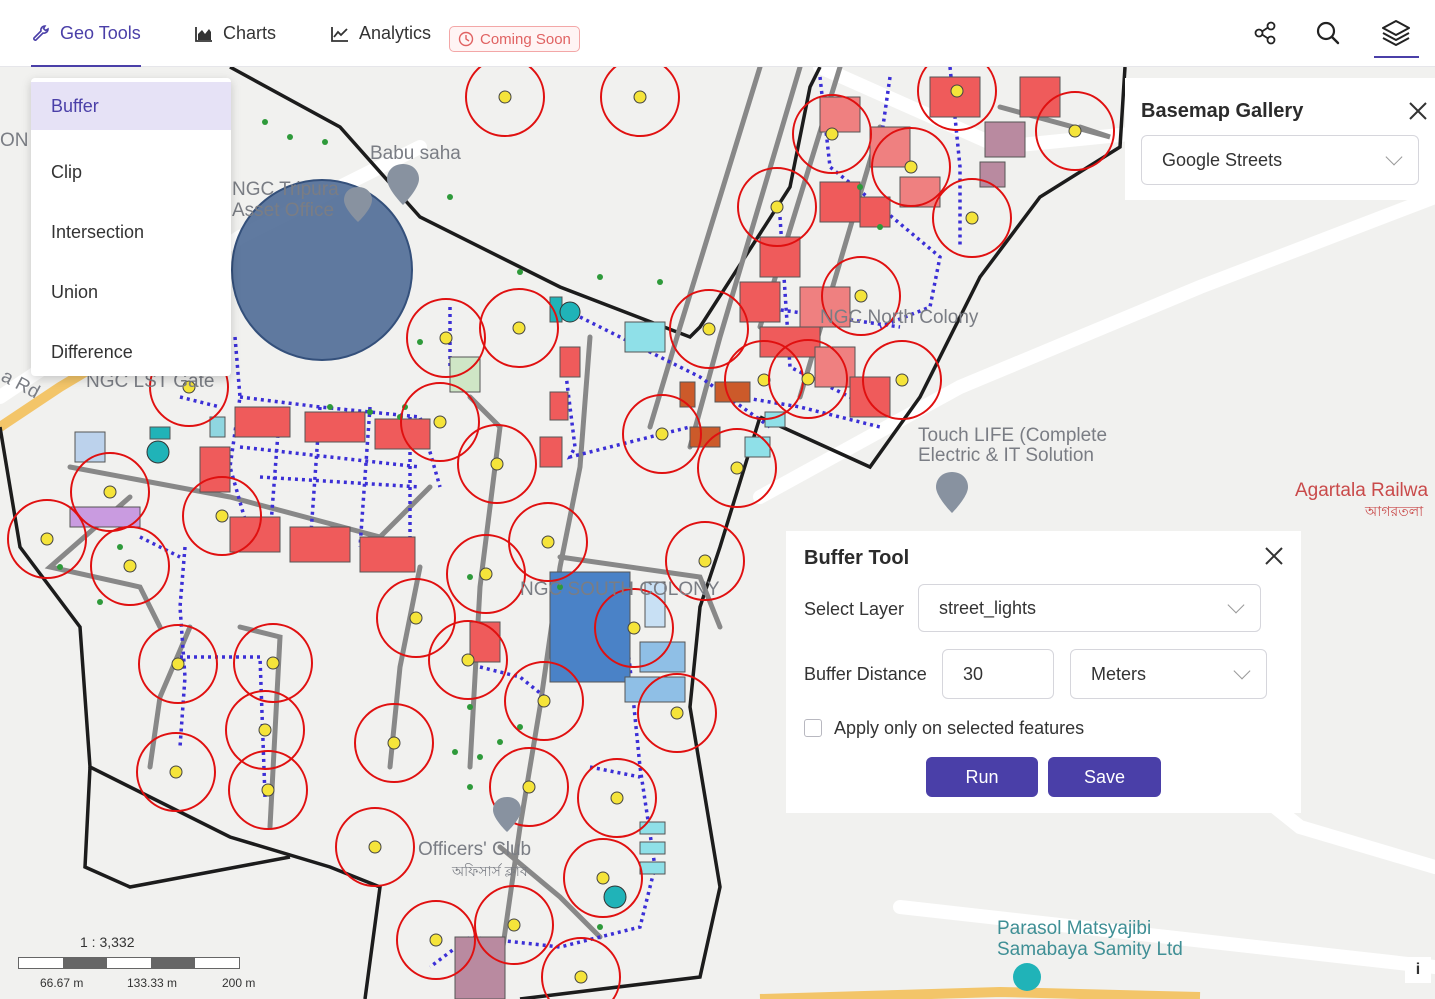  Describe the element at coordinates (129, 963) in the screenshot. I see `scale-bar` at that location.